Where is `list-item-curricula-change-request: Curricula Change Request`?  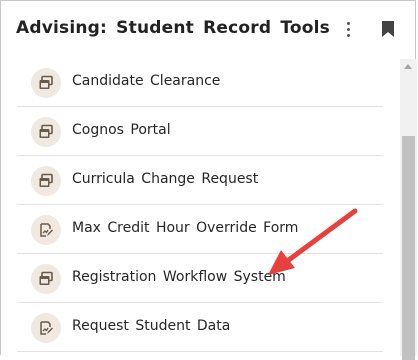 list-item-curricula-change-request: Curricula Change Request is located at coordinates (200, 181).